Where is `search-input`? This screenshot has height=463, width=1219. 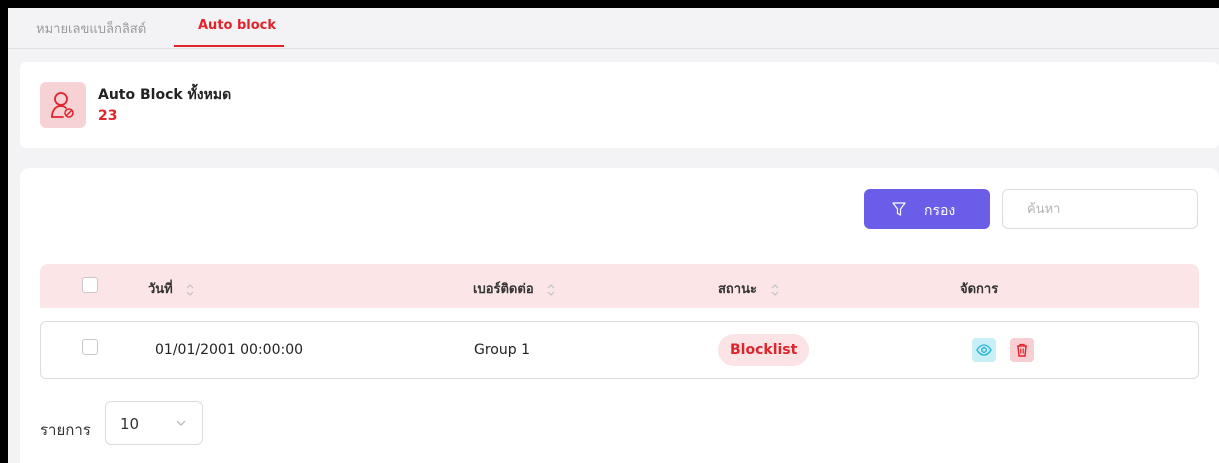
search-input is located at coordinates (1100, 209).